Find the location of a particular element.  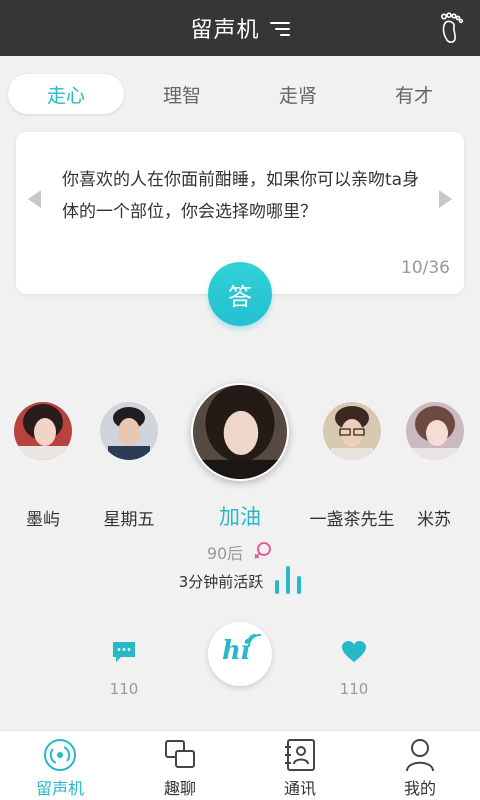

nav-gramophone: 留声机 is located at coordinates (60, 765).